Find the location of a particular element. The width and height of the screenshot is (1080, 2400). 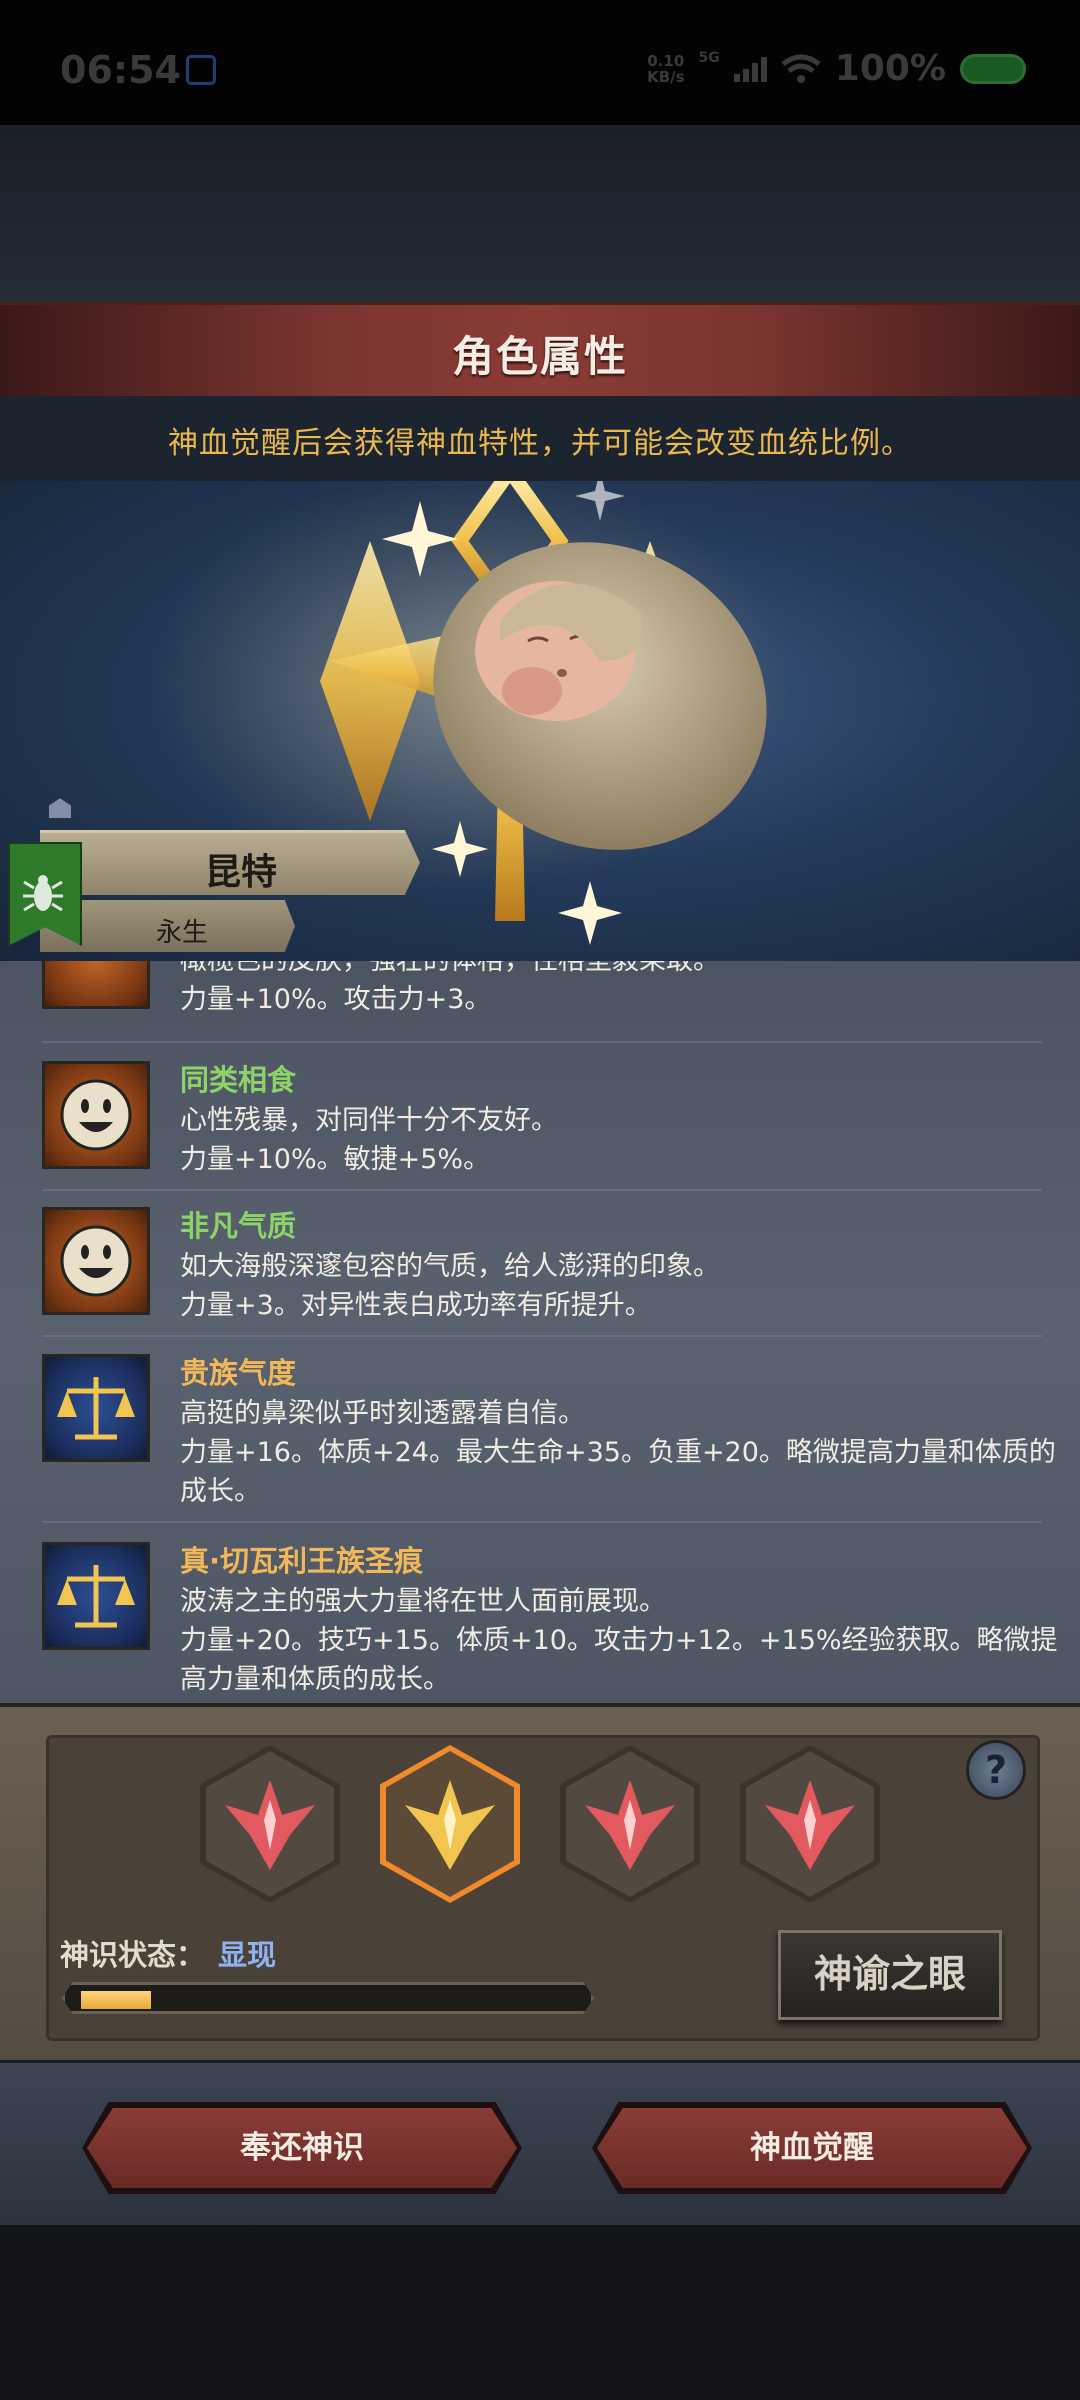

divine-progress-bar is located at coordinates (328, 1998).